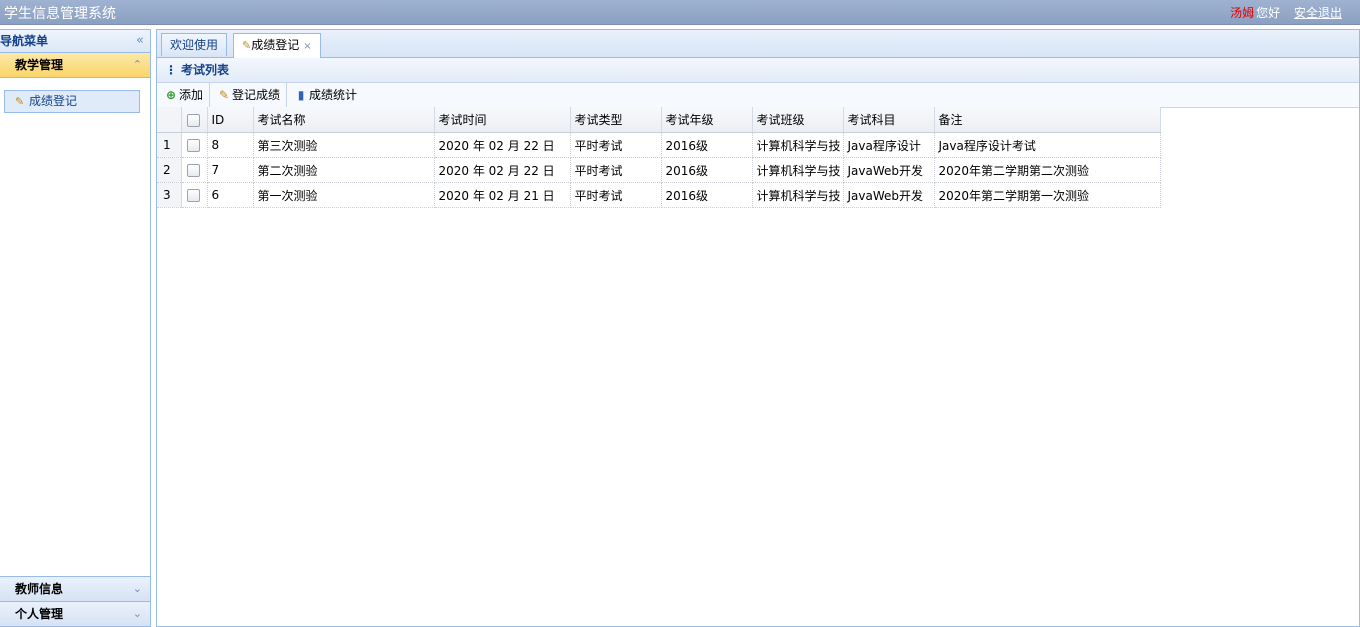 The height and width of the screenshot is (627, 1360). Describe the element at coordinates (230, 145) in the screenshot. I see `cell-id: 8` at that location.